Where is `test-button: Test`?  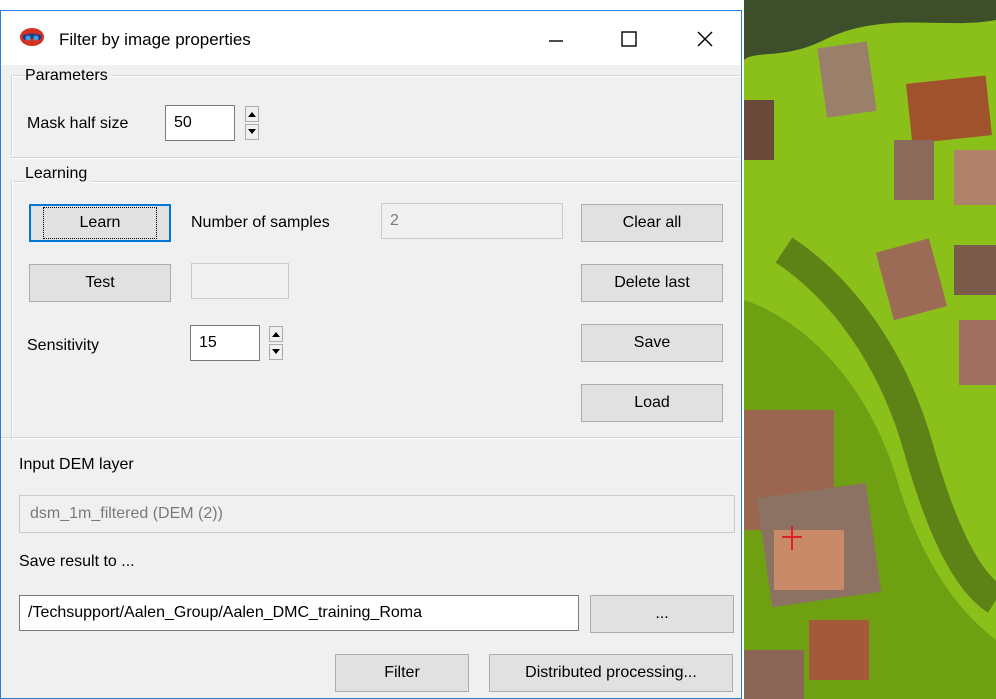
test-button: Test is located at coordinates (100, 283).